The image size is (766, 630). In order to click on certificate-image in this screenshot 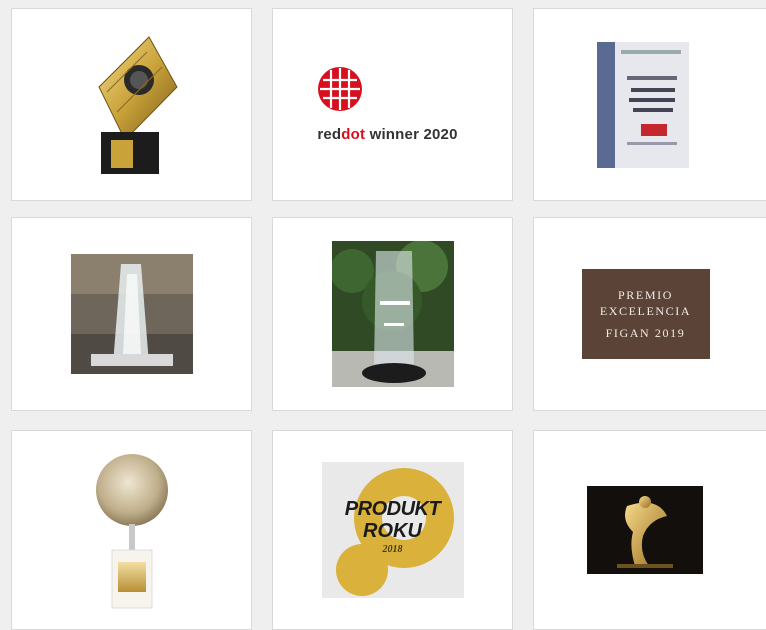, I will do `click(643, 104)`.